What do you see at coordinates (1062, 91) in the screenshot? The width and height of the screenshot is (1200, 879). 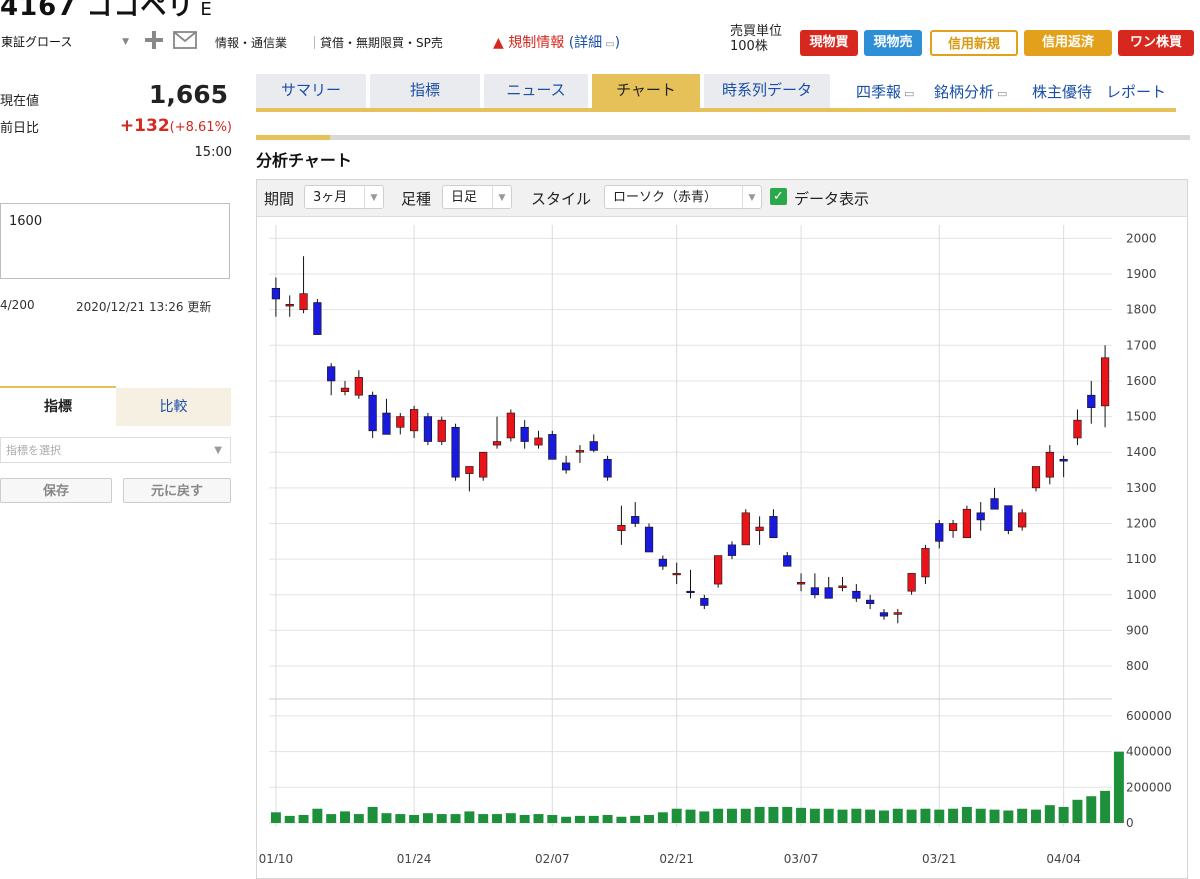 I see `link-benefits: 株主優待` at bounding box center [1062, 91].